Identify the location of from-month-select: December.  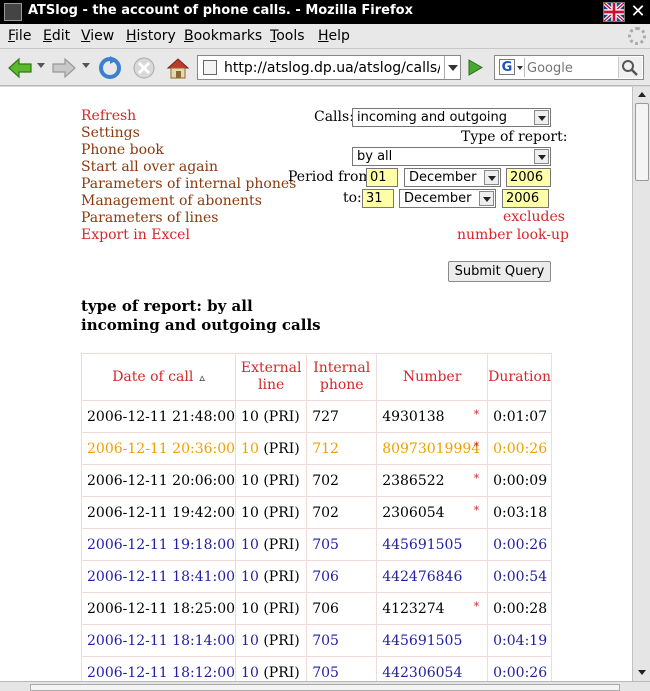
(452, 177).